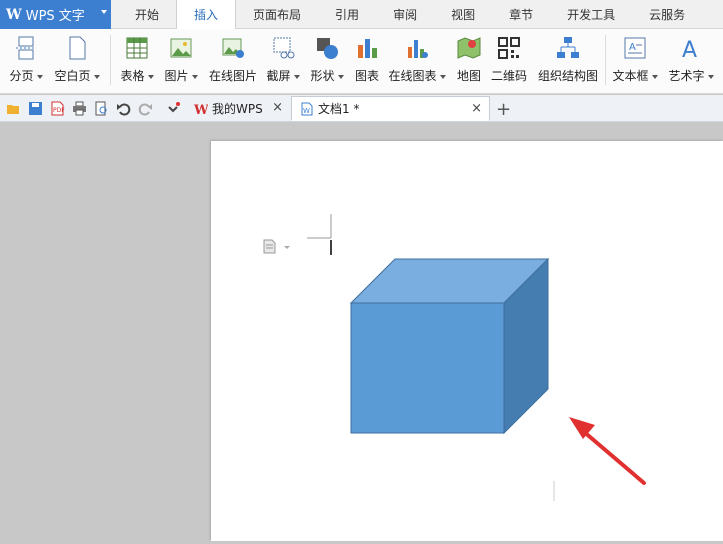  What do you see at coordinates (427, 368) in the screenshot?
I see `cube-front-face` at bounding box center [427, 368].